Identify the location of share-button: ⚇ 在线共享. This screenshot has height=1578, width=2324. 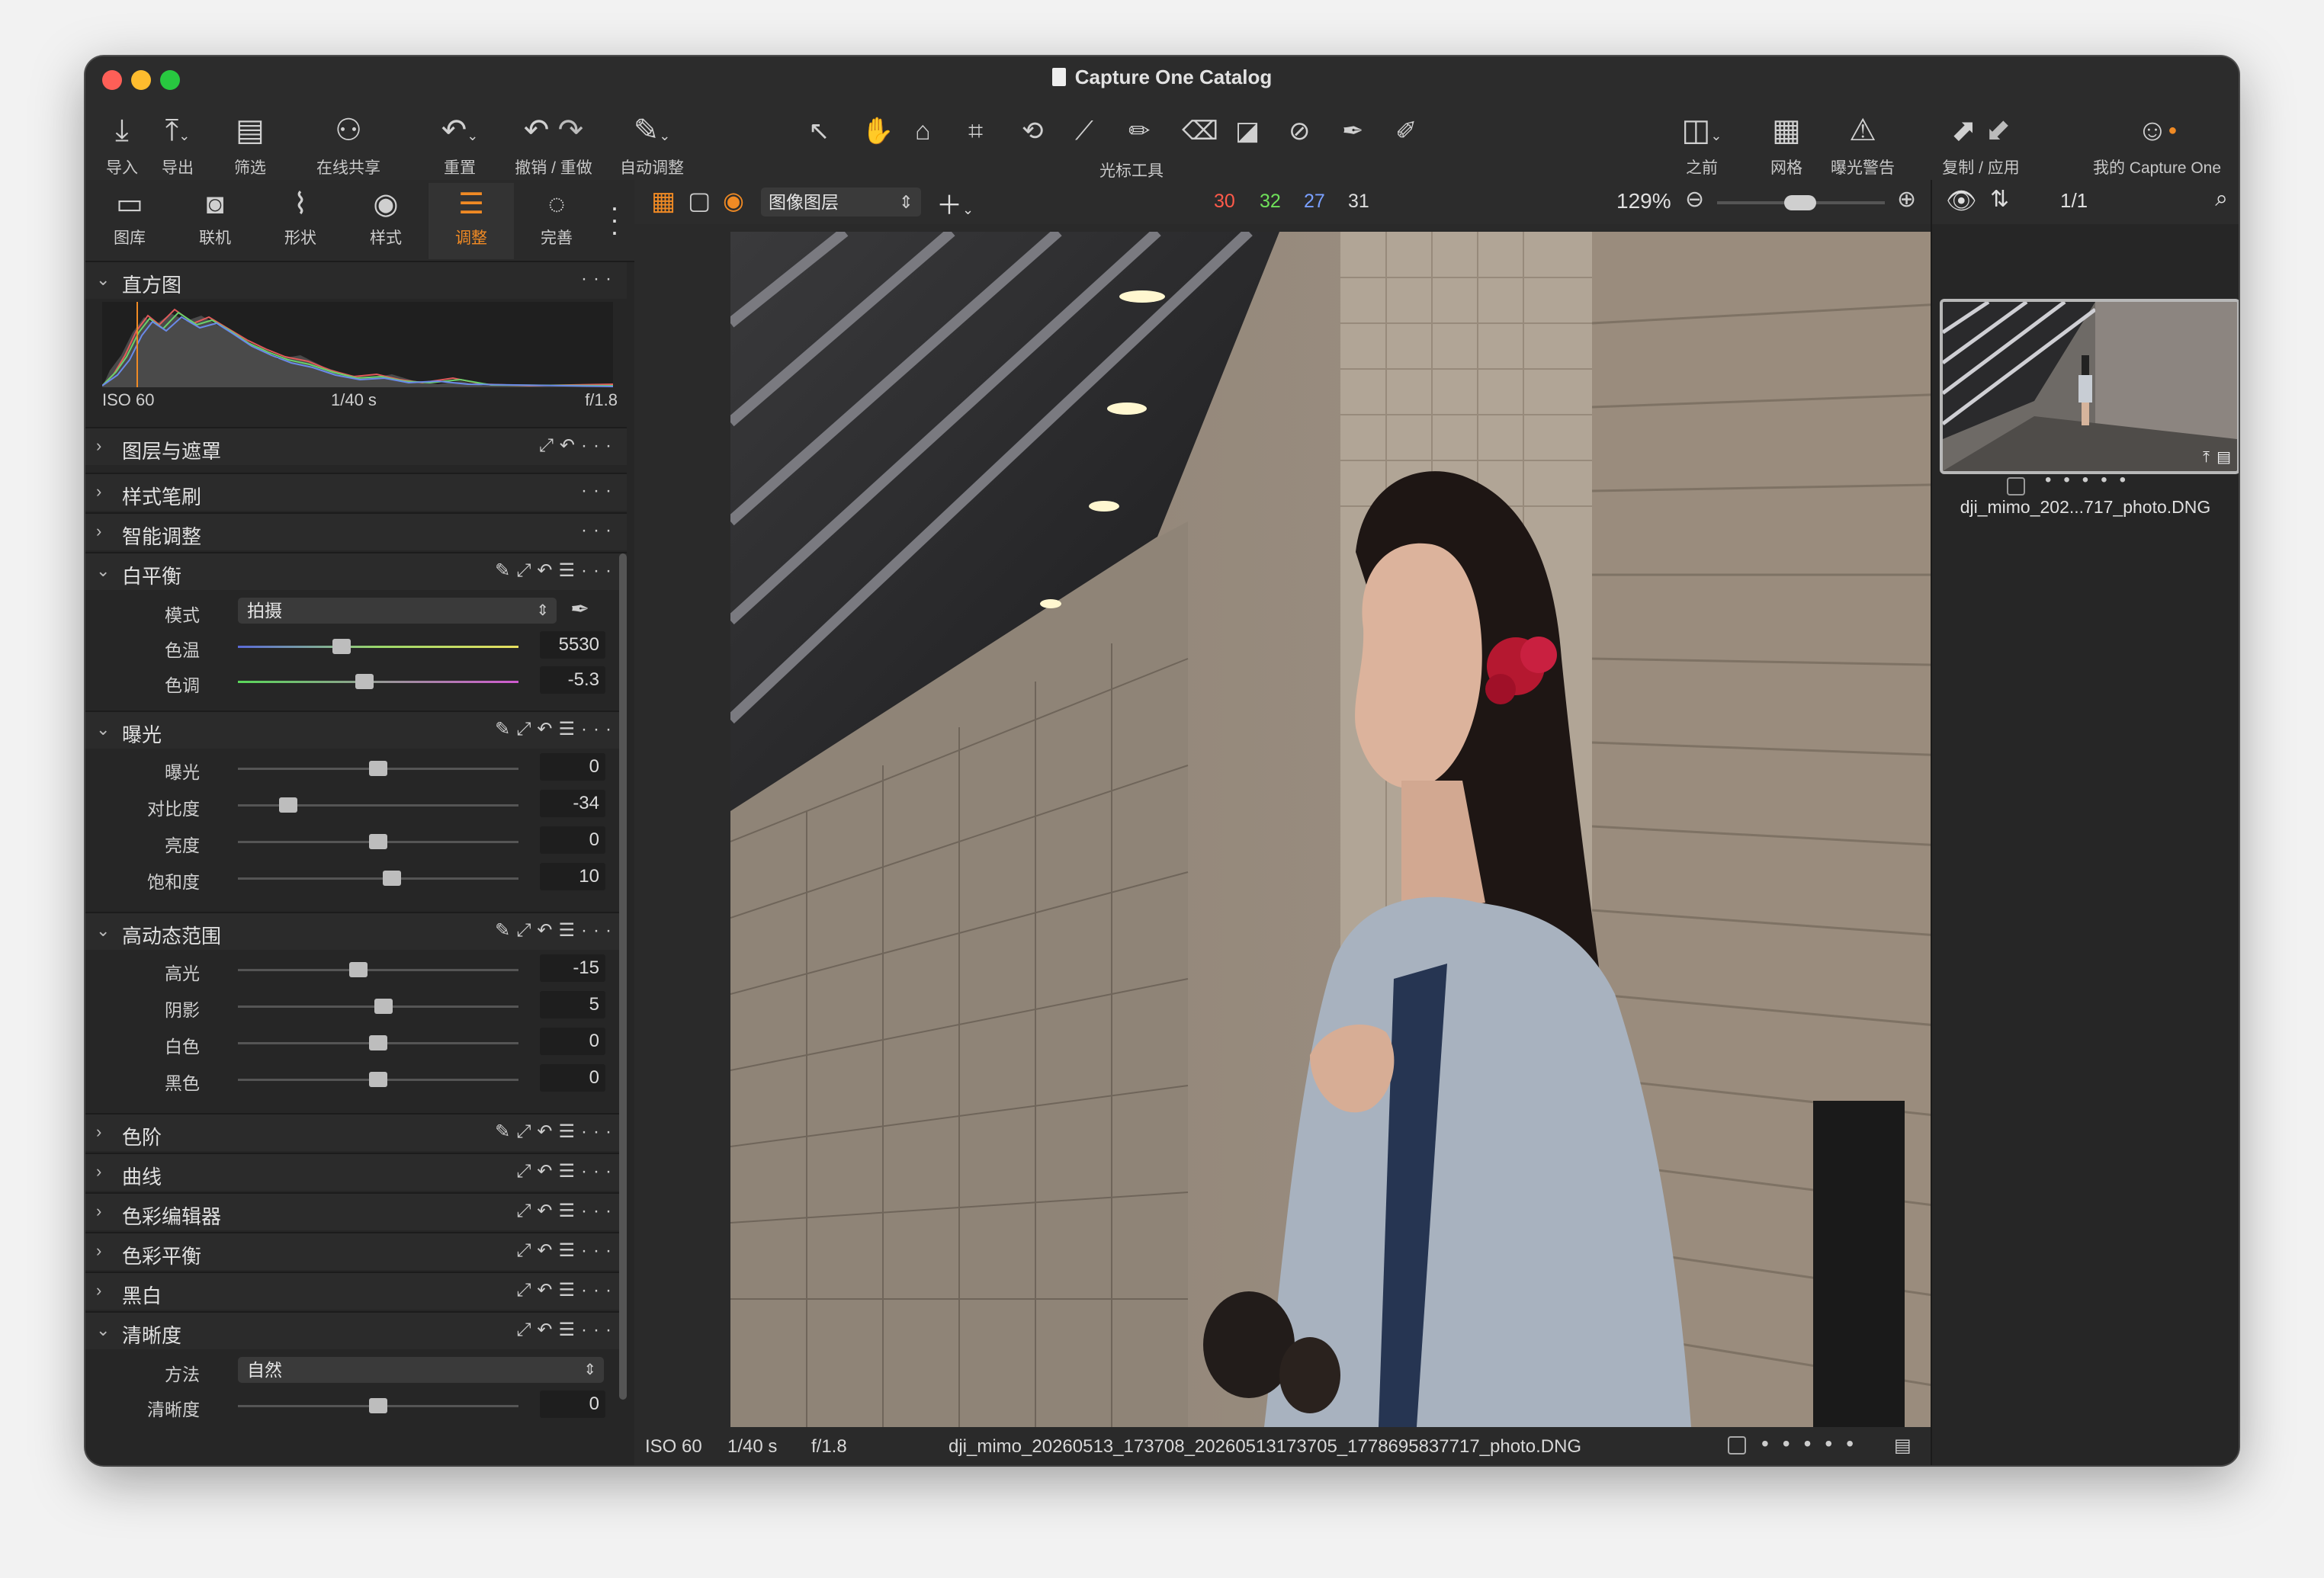
(349, 144).